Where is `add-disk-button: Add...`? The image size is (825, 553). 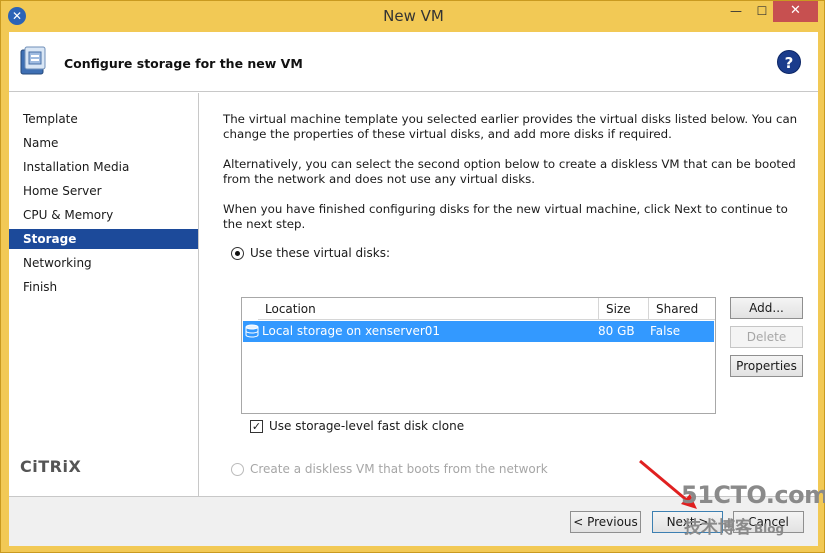
add-disk-button: Add... is located at coordinates (766, 308).